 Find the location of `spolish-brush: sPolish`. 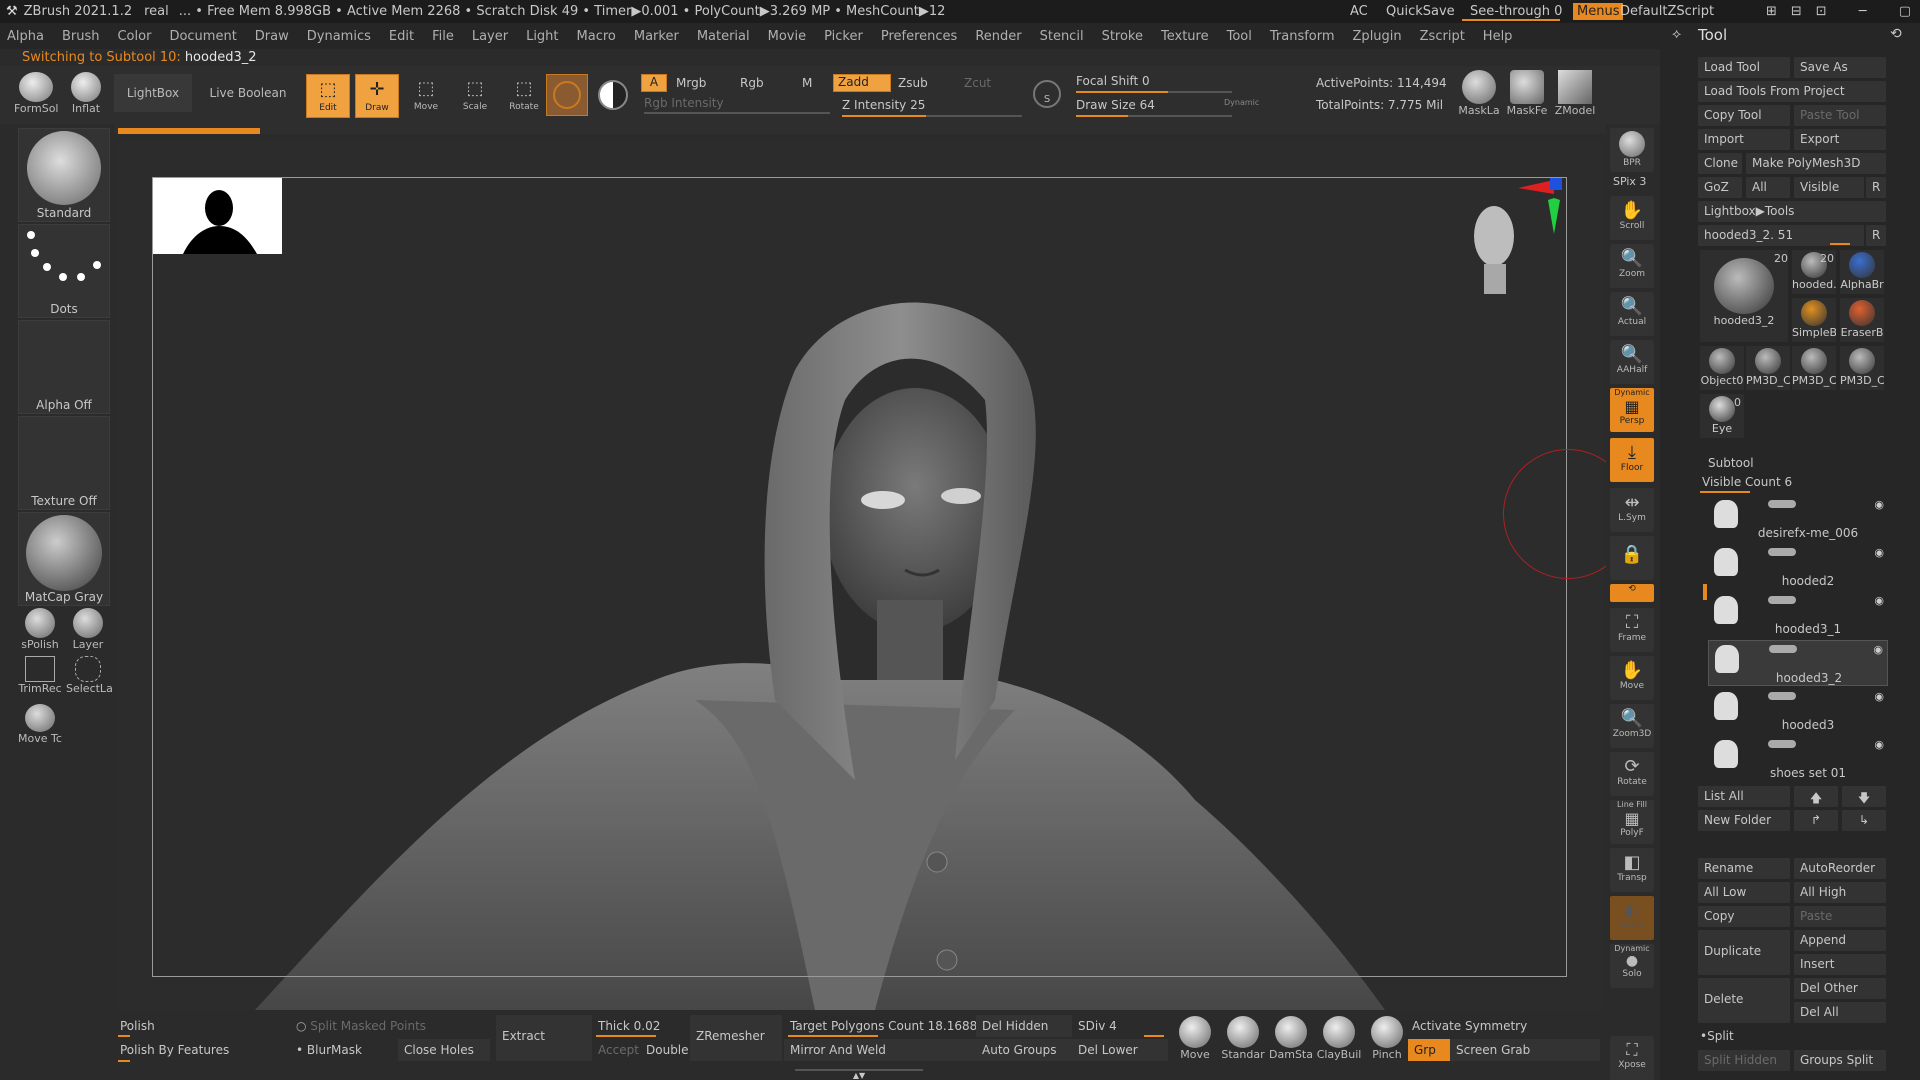

spolish-brush: sPolish is located at coordinates (40, 629).